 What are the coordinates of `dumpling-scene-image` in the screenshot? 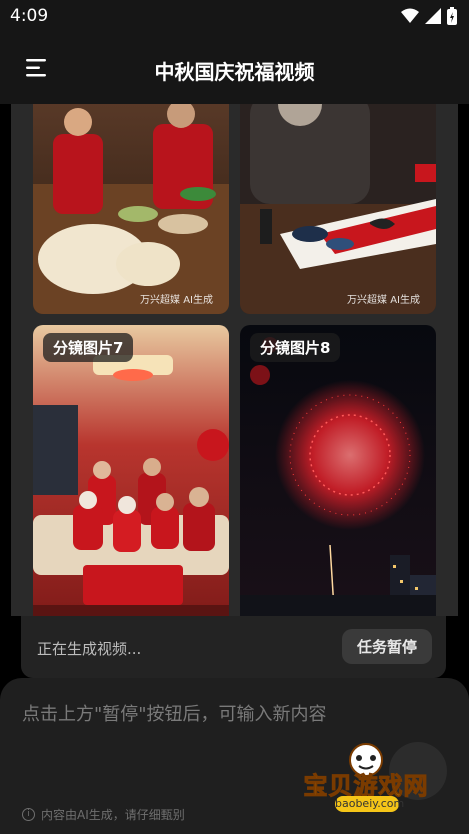 It's located at (131, 209).